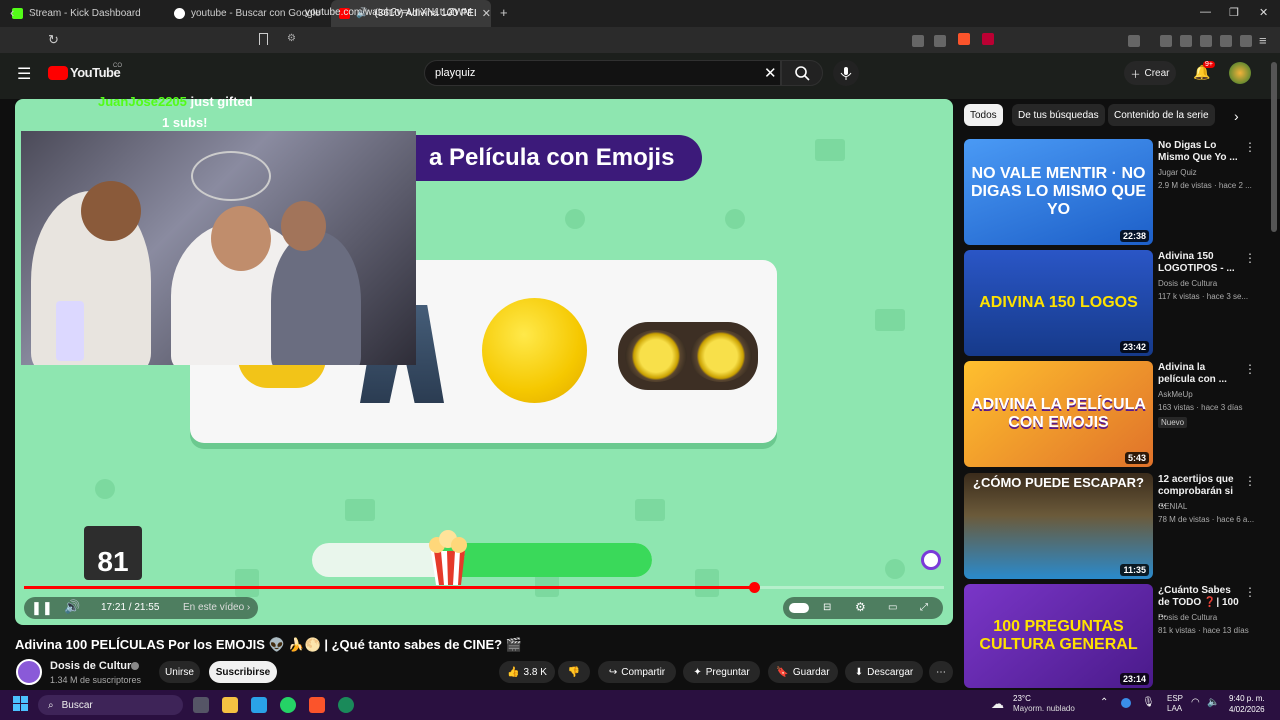 The width and height of the screenshot is (1280, 720). Describe the element at coordinates (770, 73) in the screenshot. I see `clear-search-icon: ✕` at that location.